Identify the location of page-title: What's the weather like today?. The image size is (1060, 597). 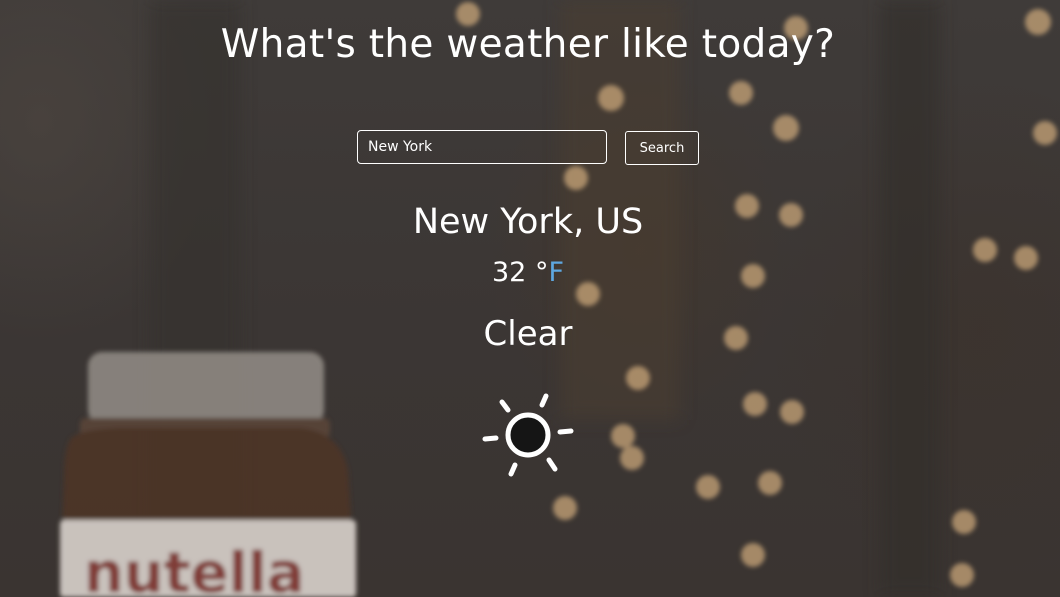
(528, 44).